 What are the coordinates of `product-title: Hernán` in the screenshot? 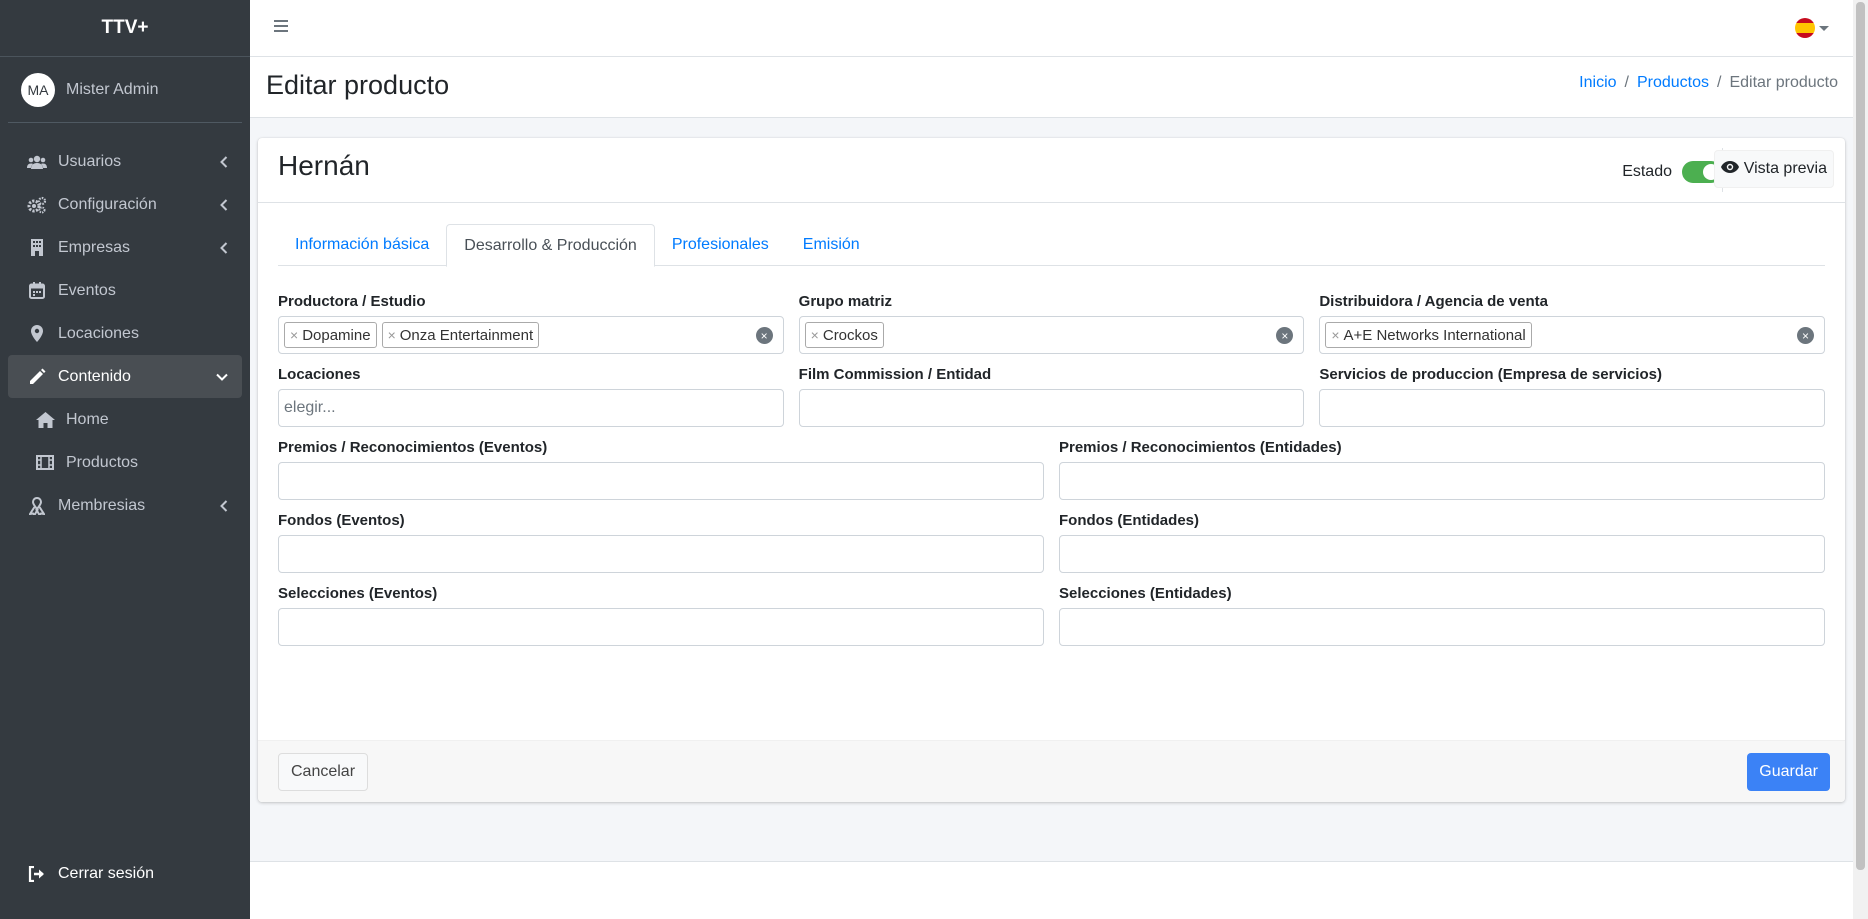 It's located at (324, 165).